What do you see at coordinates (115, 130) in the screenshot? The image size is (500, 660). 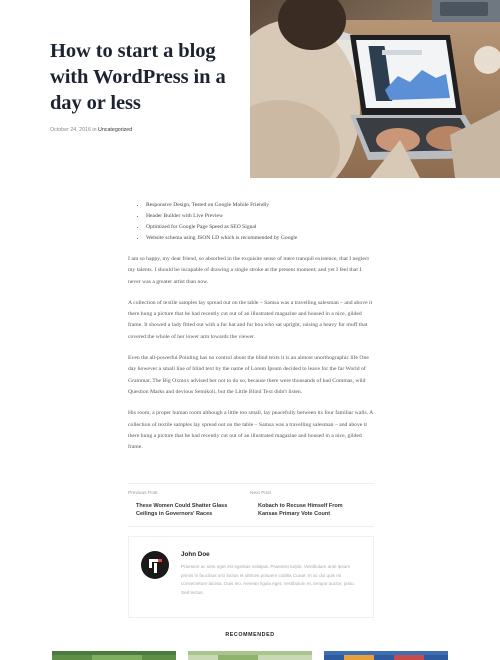 I see `post-category-link: Uncategorized` at bounding box center [115, 130].